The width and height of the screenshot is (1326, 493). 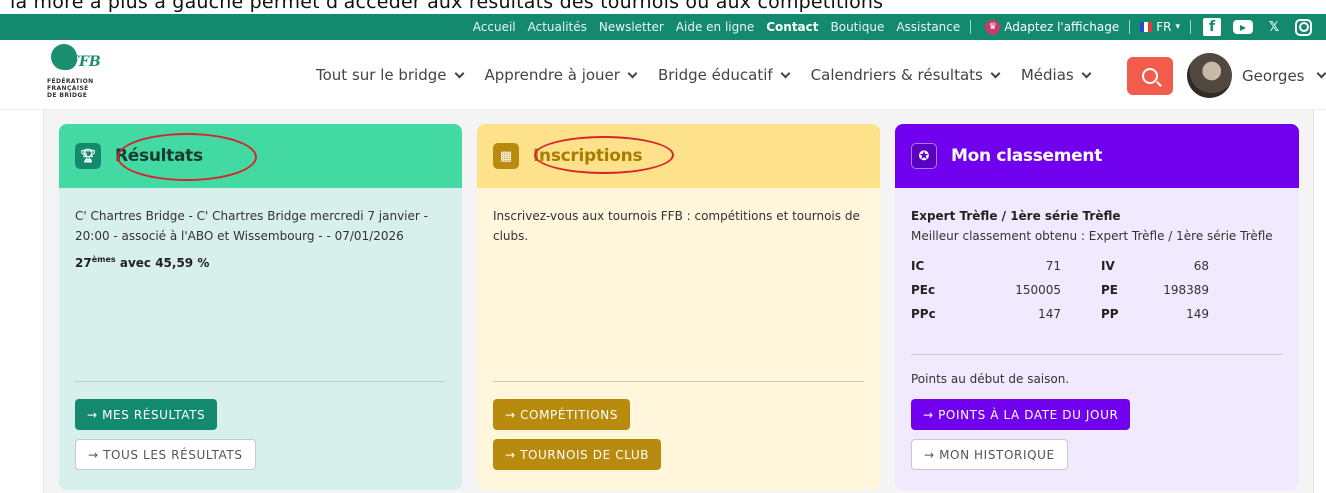 I want to click on menu-item-bridge-educatif: Bridge éducatif, so click(x=724, y=75).